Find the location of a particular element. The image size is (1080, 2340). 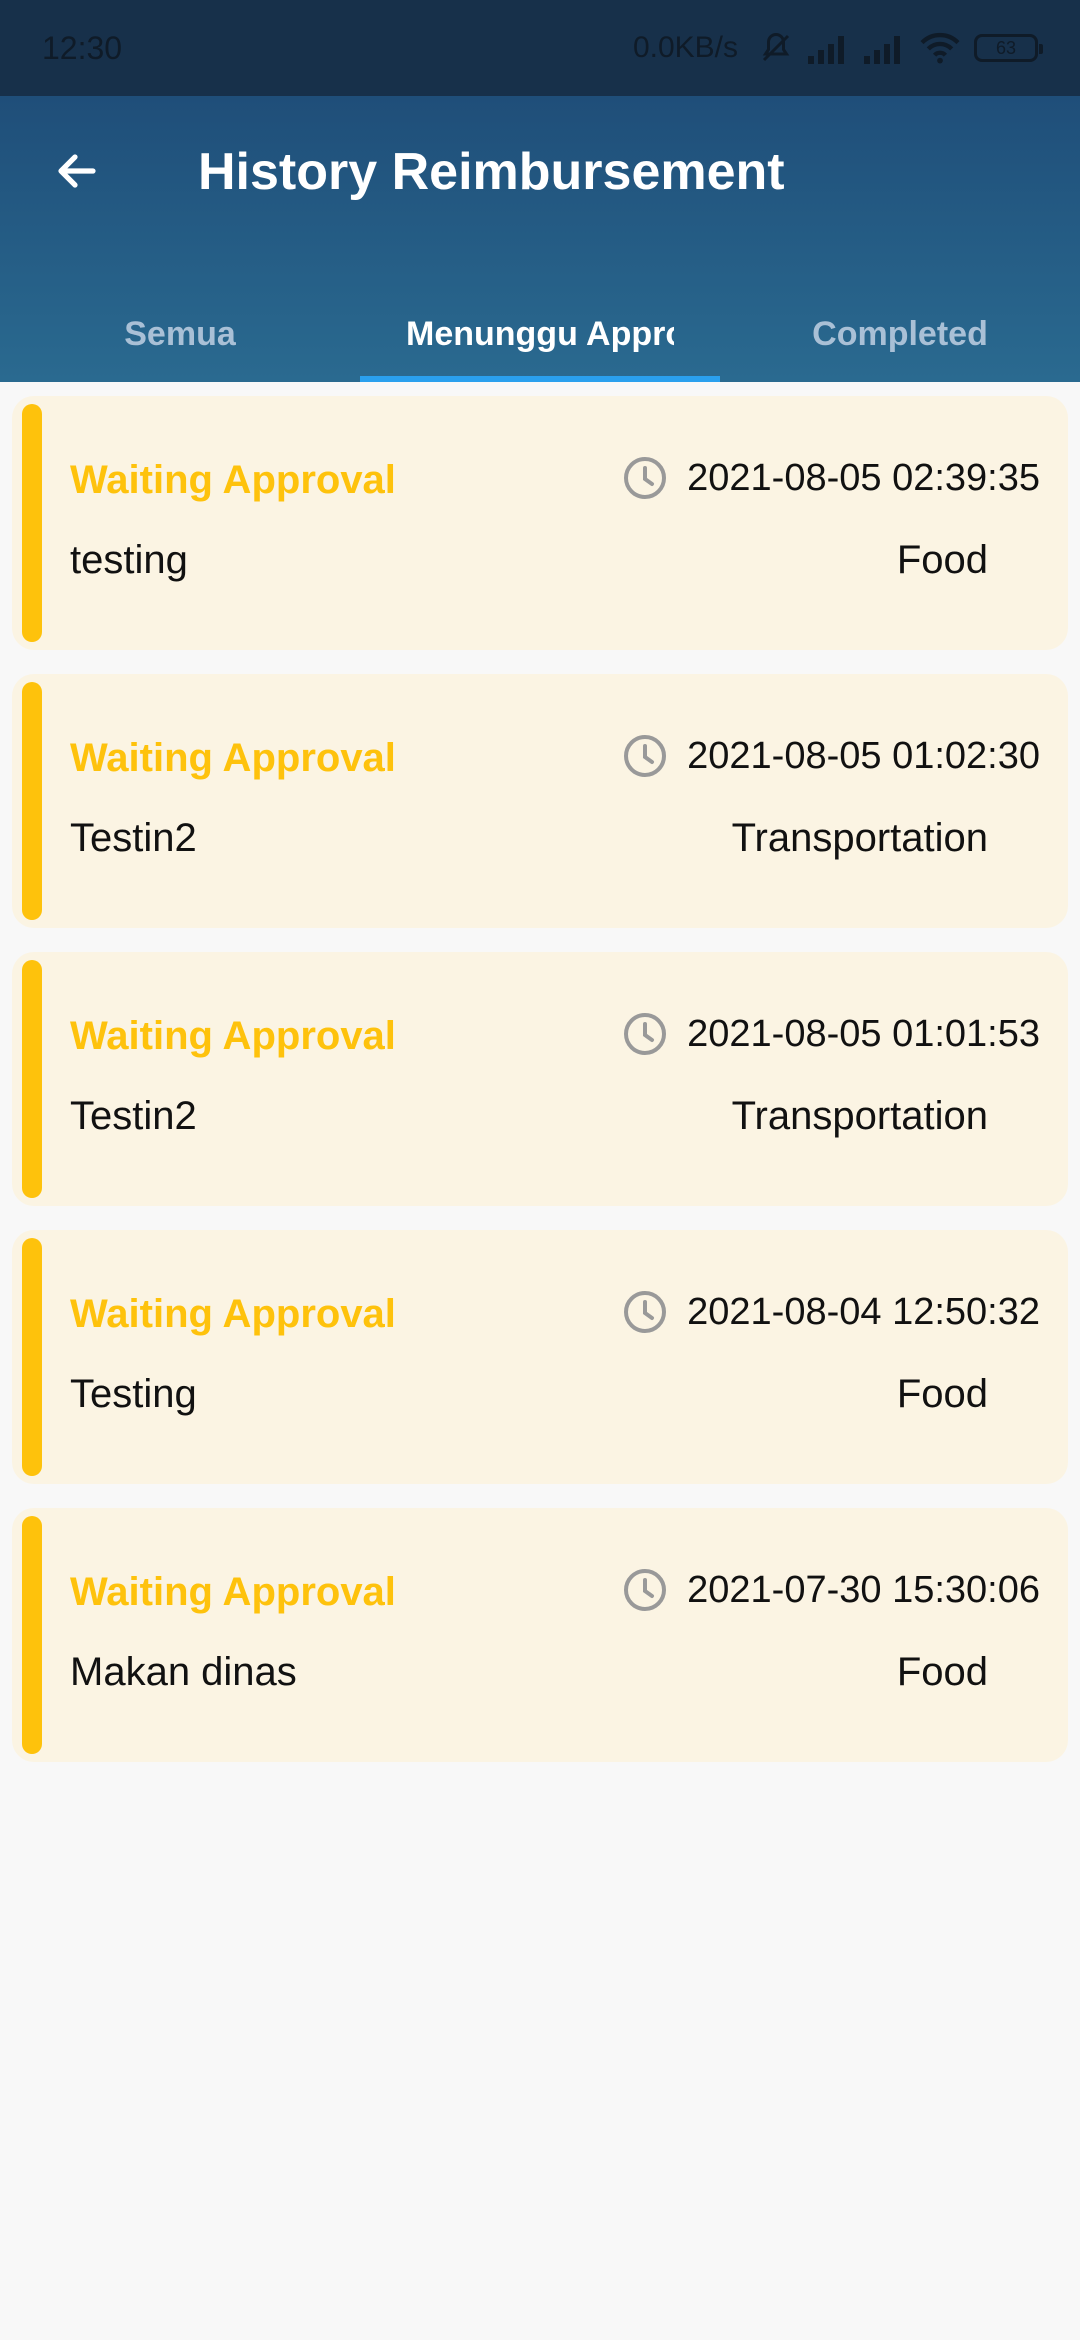

tab-indicator is located at coordinates (540, 379).